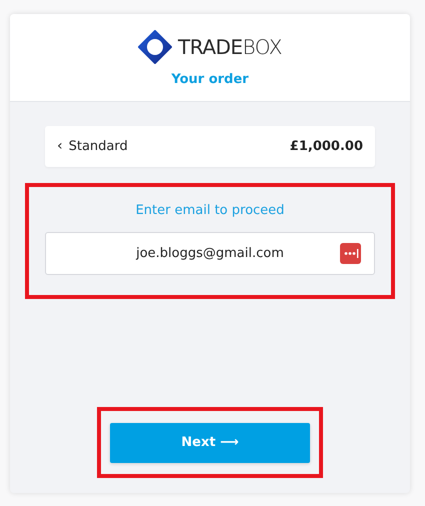 The height and width of the screenshot is (506, 425). What do you see at coordinates (60, 146) in the screenshot?
I see `back-chevron: ‹` at bounding box center [60, 146].